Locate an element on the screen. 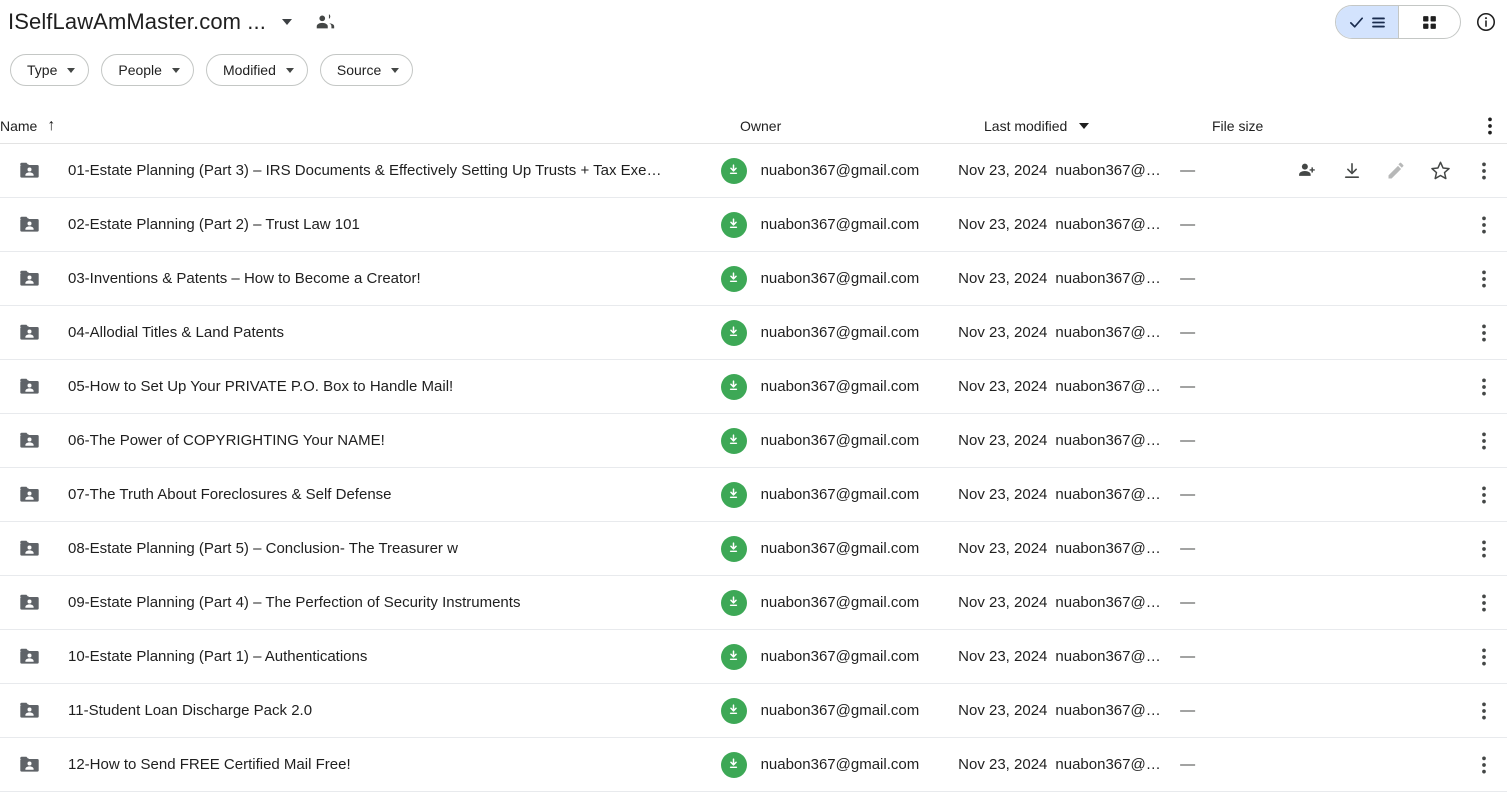 The width and height of the screenshot is (1507, 799). filter-chip-people: People is located at coordinates (147, 70).